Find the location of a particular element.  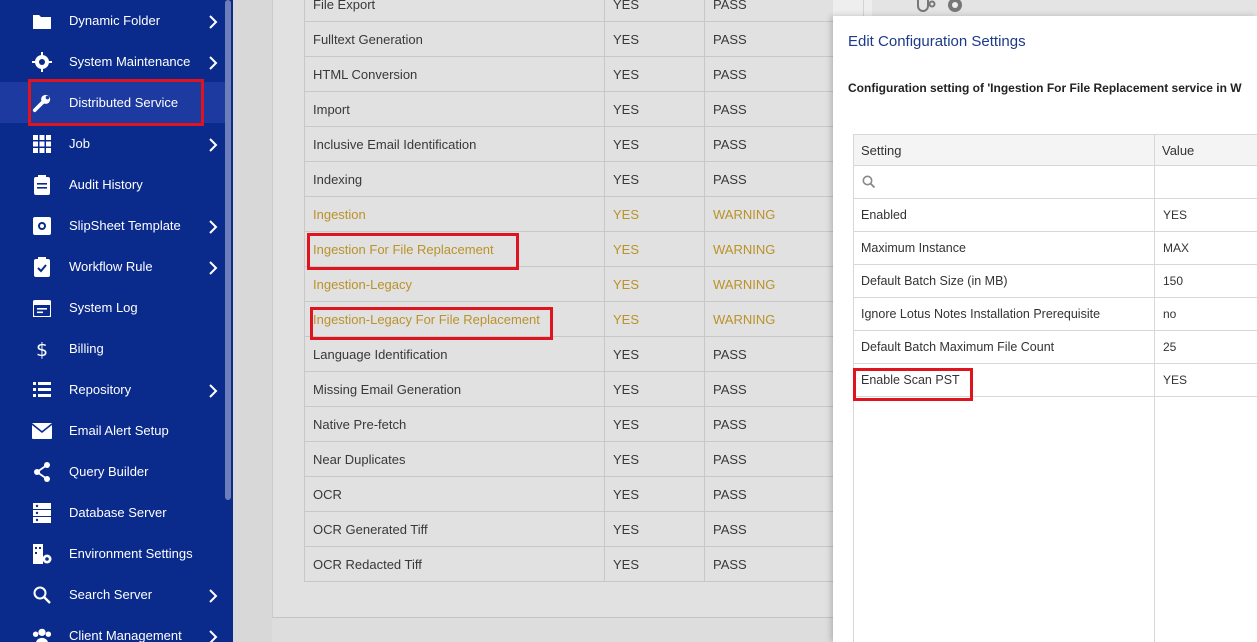

sidebar-item-label: Query Builder is located at coordinates (109, 471).